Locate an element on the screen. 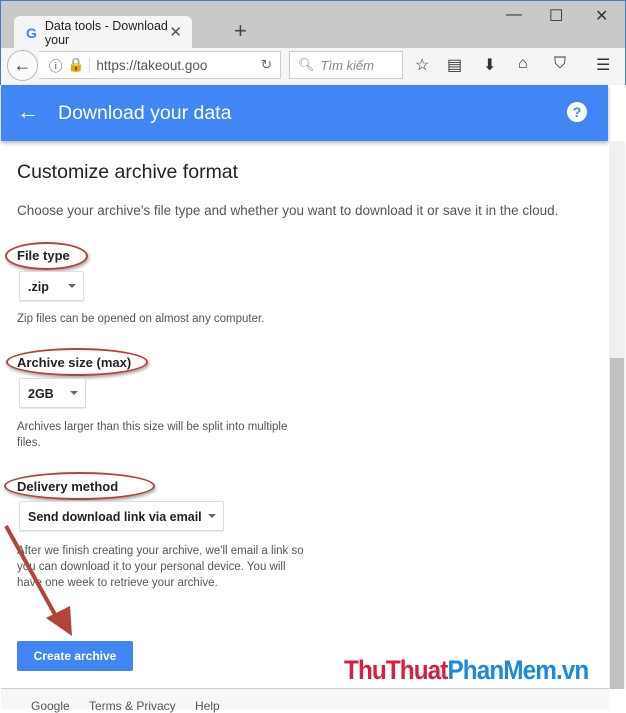  search-placeholder: Tìm kiếm is located at coordinates (347, 65).